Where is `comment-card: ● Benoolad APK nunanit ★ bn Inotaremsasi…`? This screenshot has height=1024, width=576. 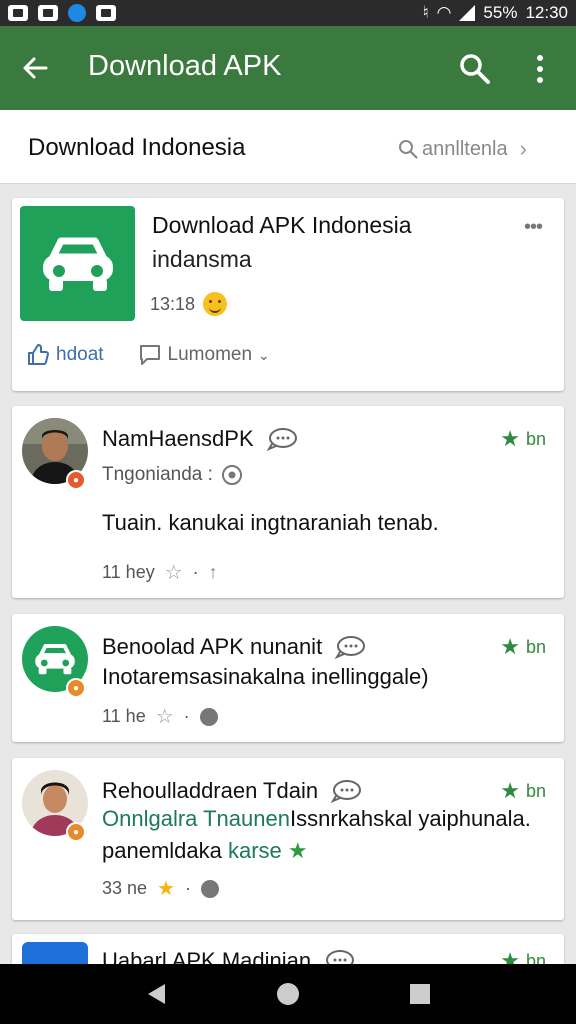 comment-card: ● Benoolad APK nunanit ★ bn Inotaremsasi… is located at coordinates (288, 678).